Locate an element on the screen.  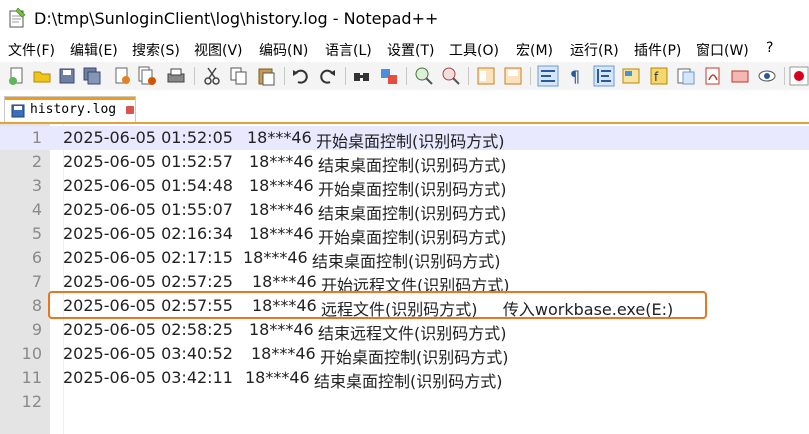
line-datetime: 2025-06-05 03:40:52 is located at coordinates (148, 353).